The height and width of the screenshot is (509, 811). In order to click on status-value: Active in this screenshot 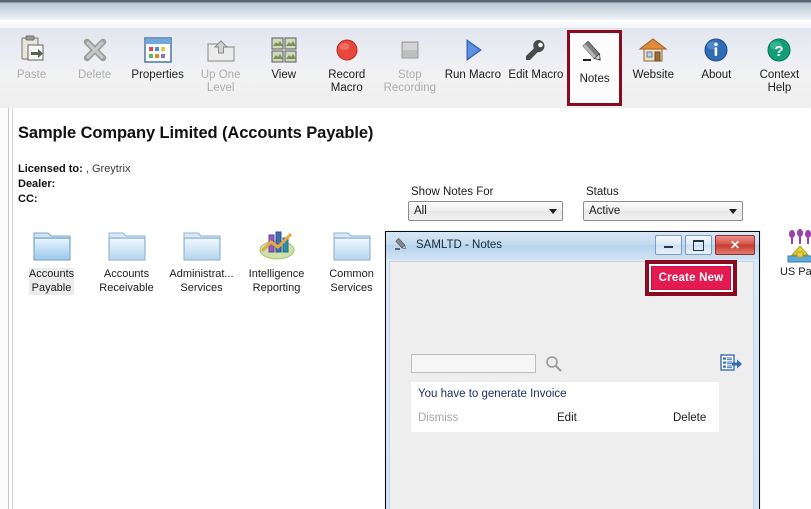, I will do `click(605, 211)`.